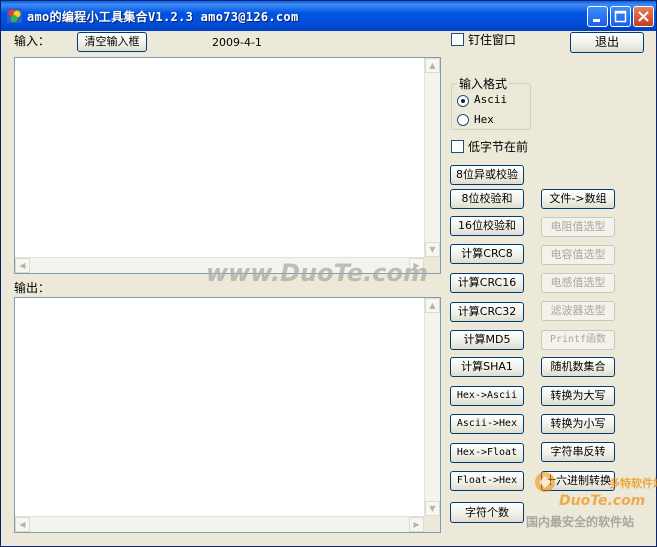  Describe the element at coordinates (484, 119) in the screenshot. I see `radio-hex-label: Hex` at that location.